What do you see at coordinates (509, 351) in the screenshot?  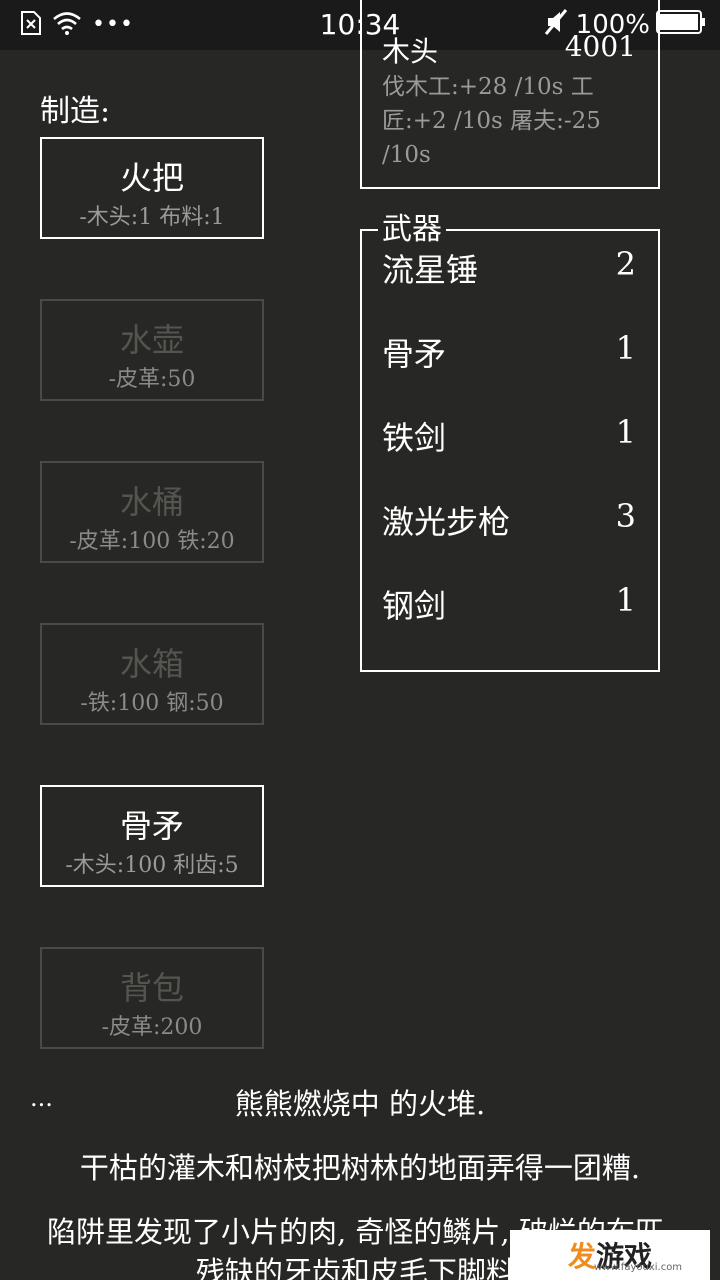 I see `weapon-row: 骨矛 1` at bounding box center [509, 351].